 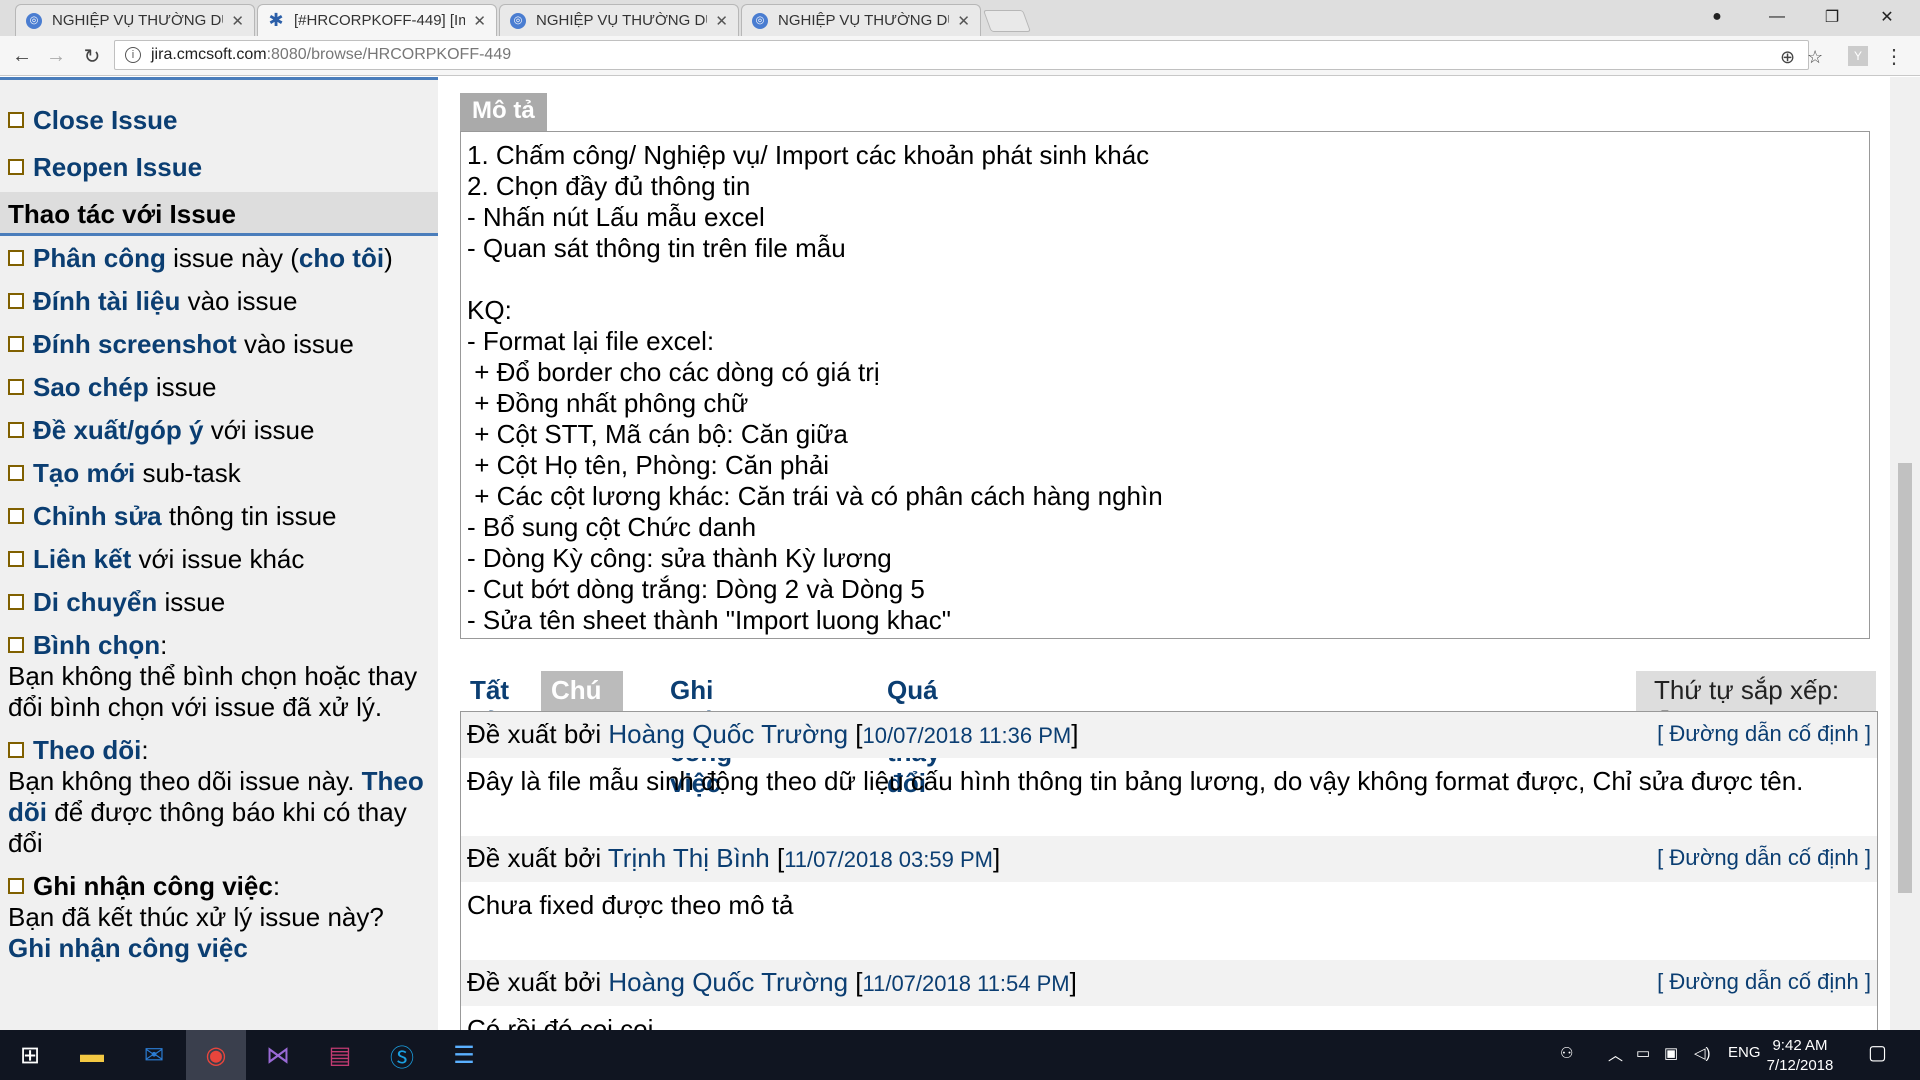 I want to click on assign-action: Phân công issue này (cho tôi), so click(x=200, y=258).